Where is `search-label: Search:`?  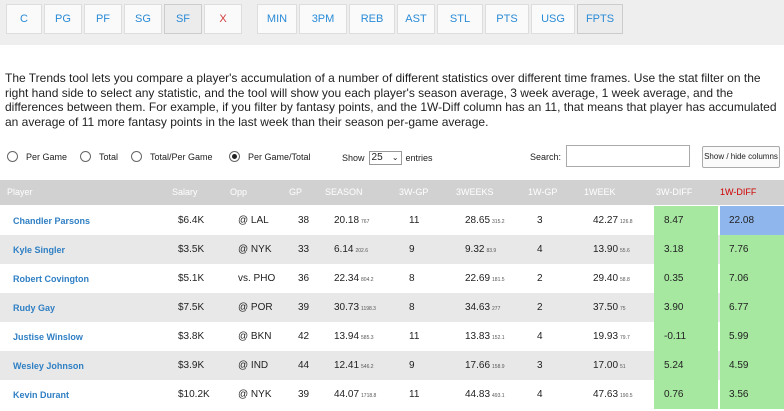
search-label: Search: is located at coordinates (546, 157).